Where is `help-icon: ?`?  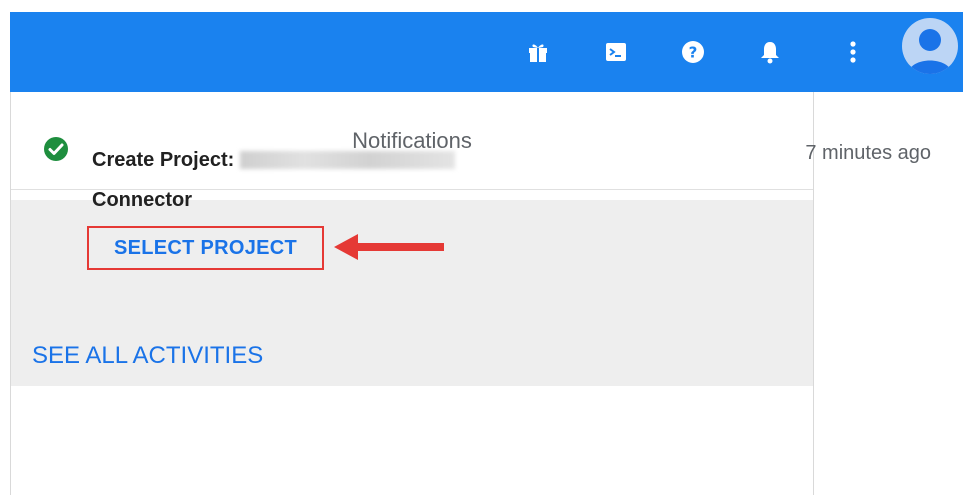 help-icon: ? is located at coordinates (693, 52).